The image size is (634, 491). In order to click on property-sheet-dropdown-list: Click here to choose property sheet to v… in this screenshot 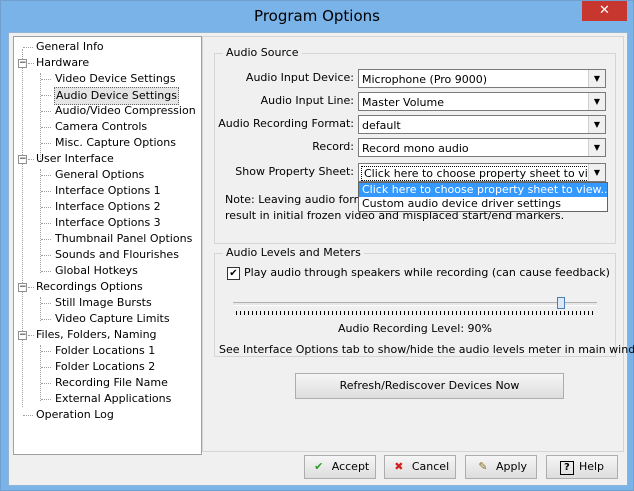, I will do `click(483, 197)`.